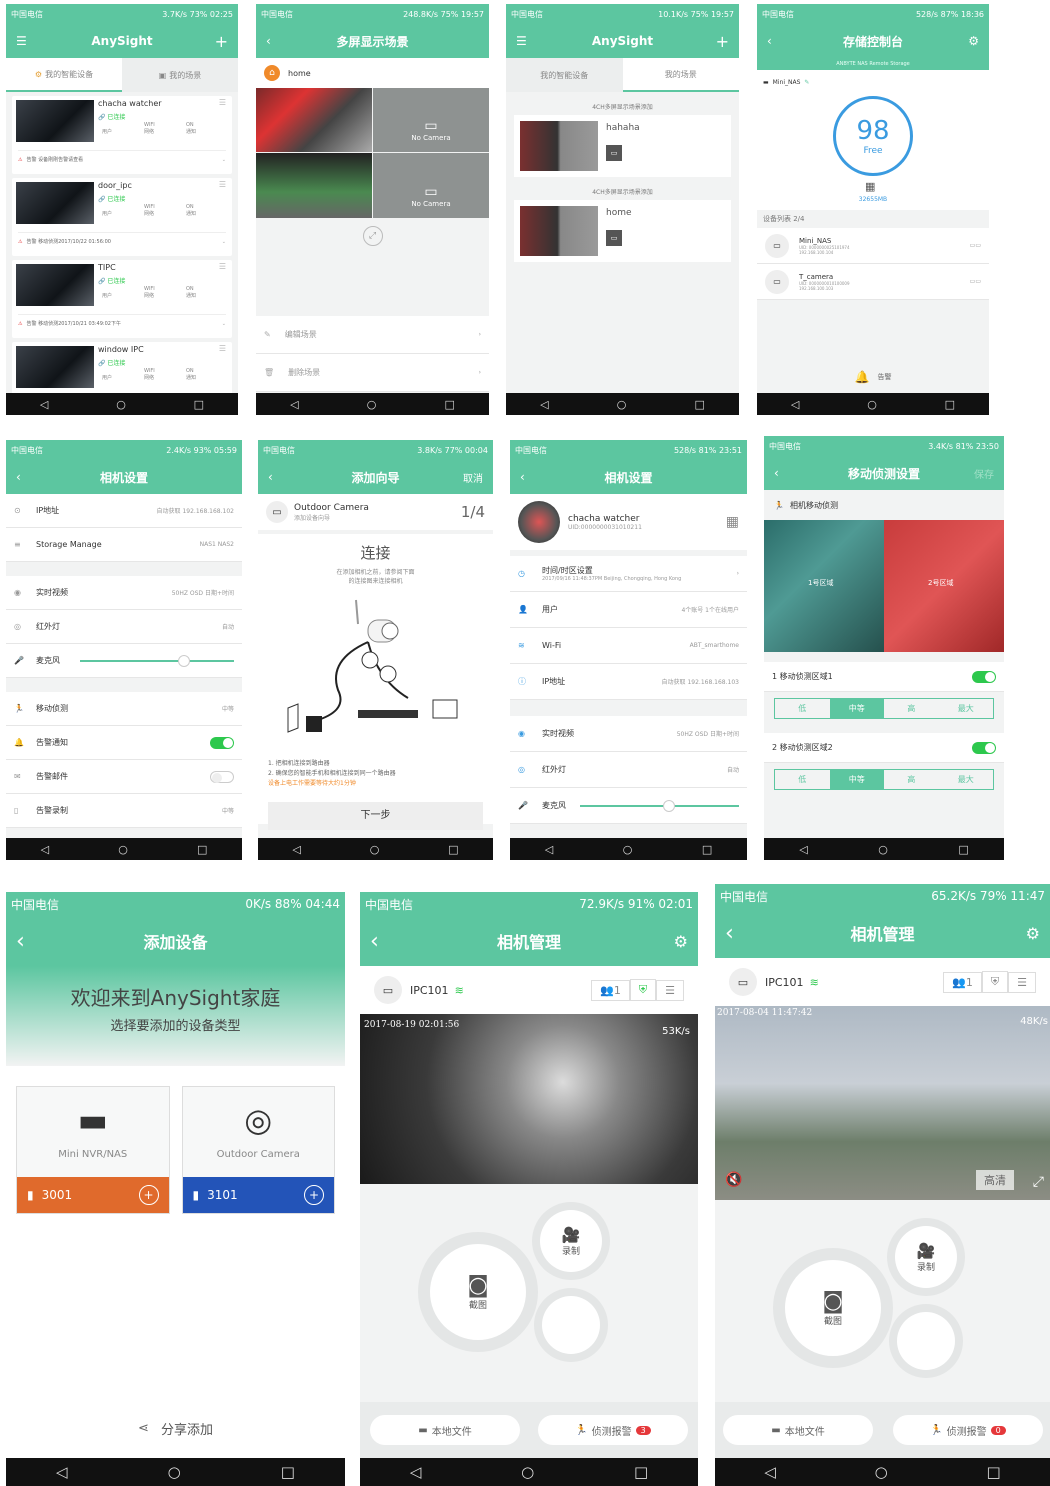  Describe the element at coordinates (732, 522) in the screenshot. I see `qr-code-icon: ▦` at that location.